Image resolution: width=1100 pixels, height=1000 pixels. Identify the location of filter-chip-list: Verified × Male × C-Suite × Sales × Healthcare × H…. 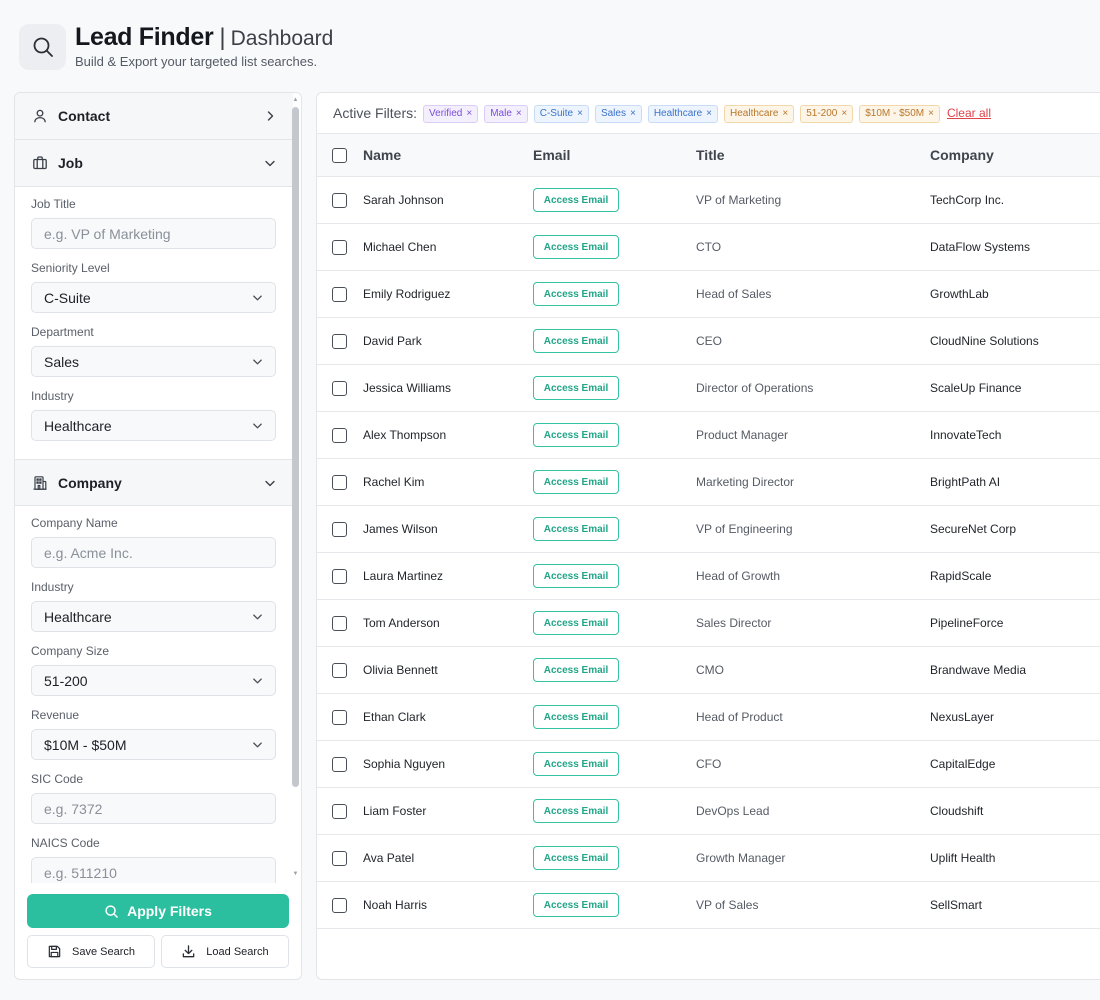
(684, 113).